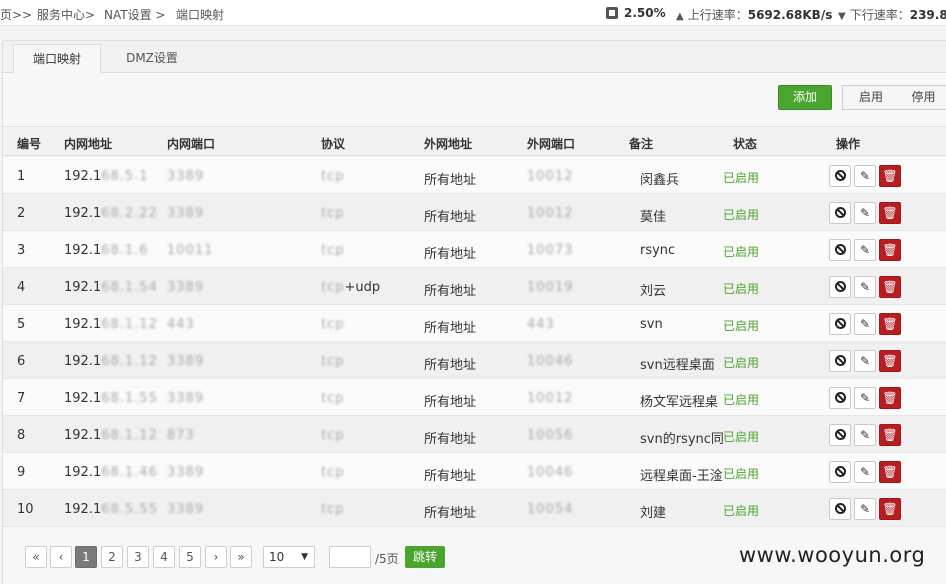  What do you see at coordinates (21, 176) in the screenshot?
I see `cell-no: 1` at bounding box center [21, 176].